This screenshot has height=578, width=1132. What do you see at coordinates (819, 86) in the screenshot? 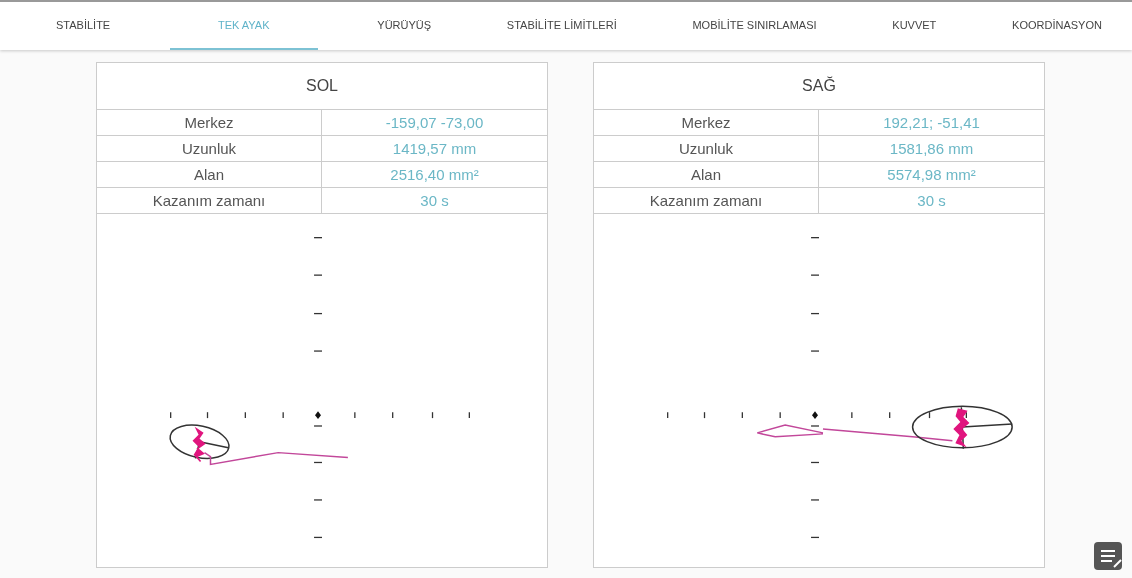
I see `panel-title: SAĞ` at bounding box center [819, 86].